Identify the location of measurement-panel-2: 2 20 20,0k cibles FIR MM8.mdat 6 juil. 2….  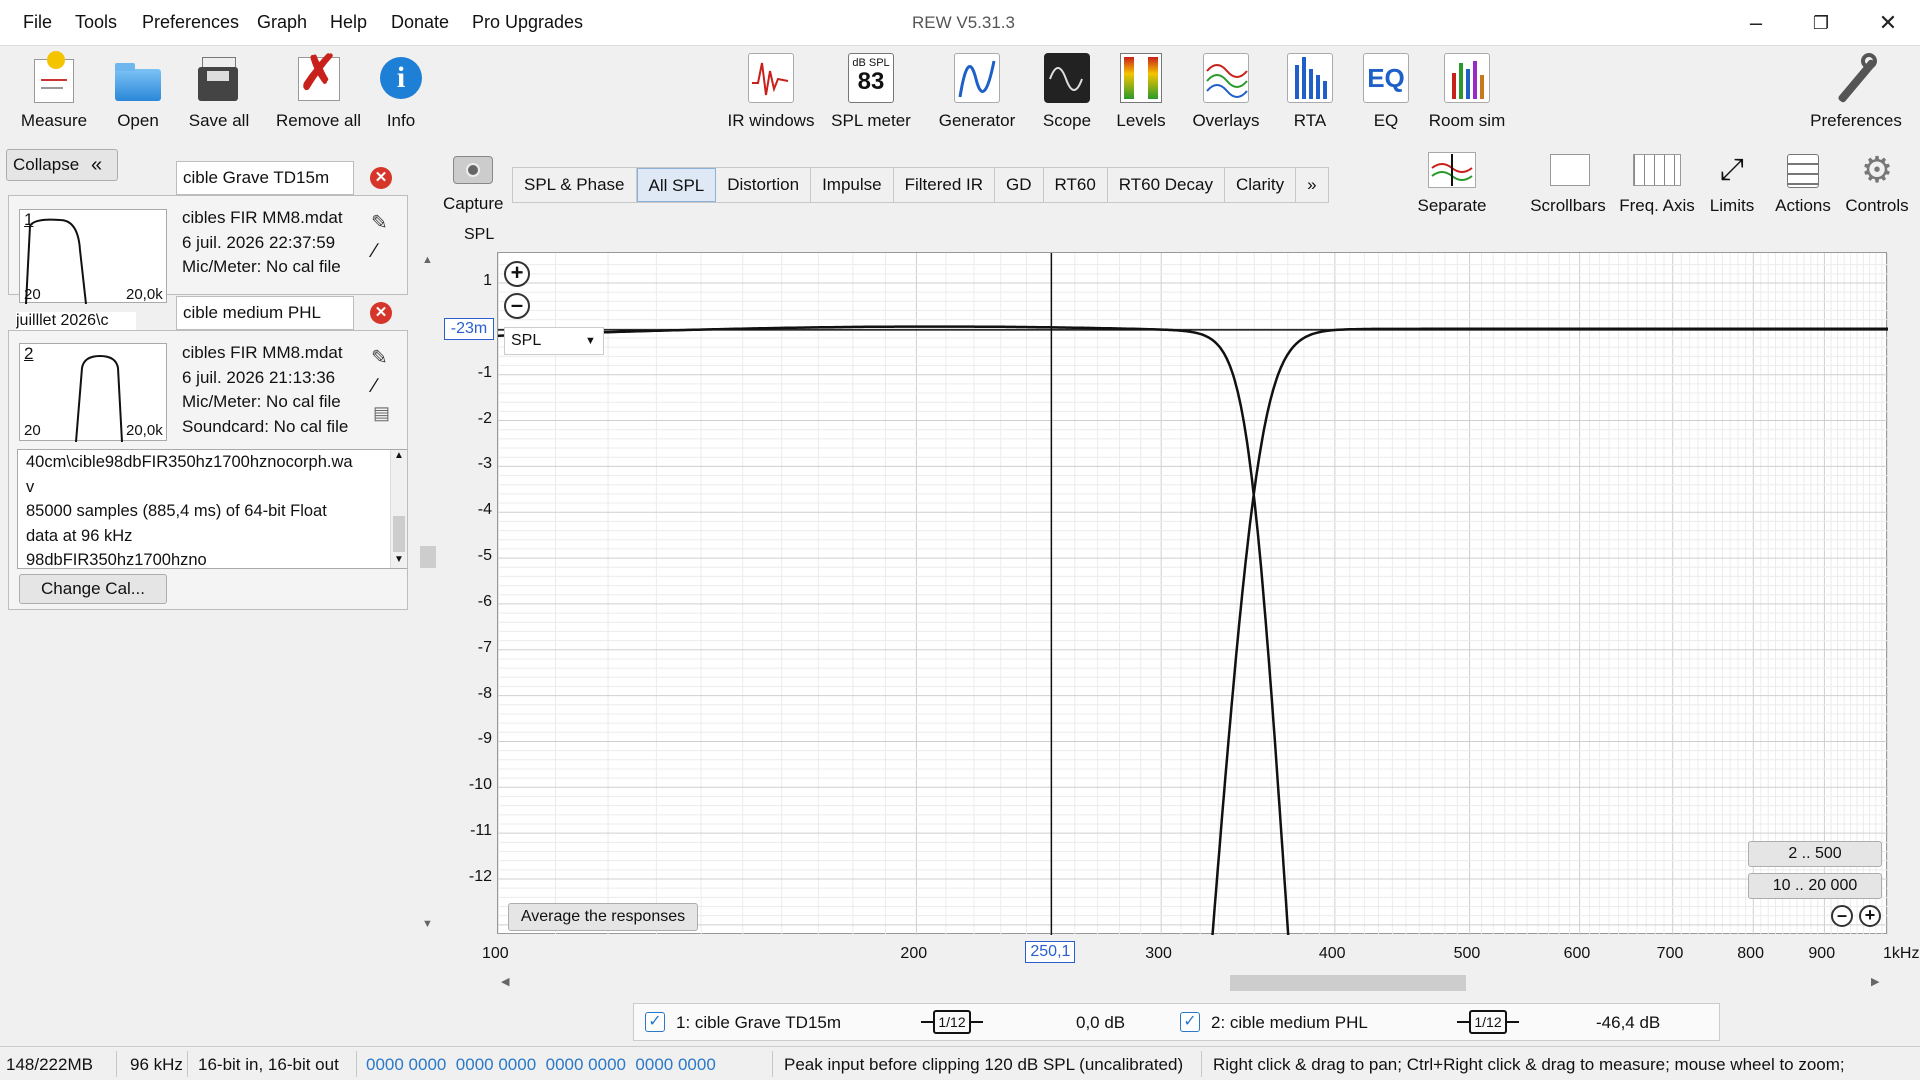
(208, 470).